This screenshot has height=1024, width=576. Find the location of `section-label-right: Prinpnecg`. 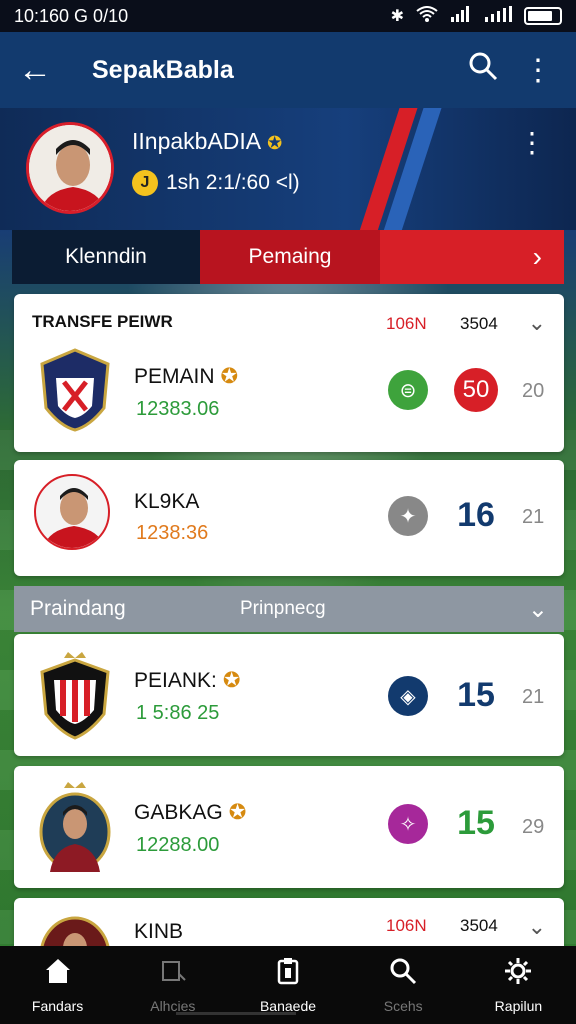

section-label-right: Prinpnecg is located at coordinates (283, 608).